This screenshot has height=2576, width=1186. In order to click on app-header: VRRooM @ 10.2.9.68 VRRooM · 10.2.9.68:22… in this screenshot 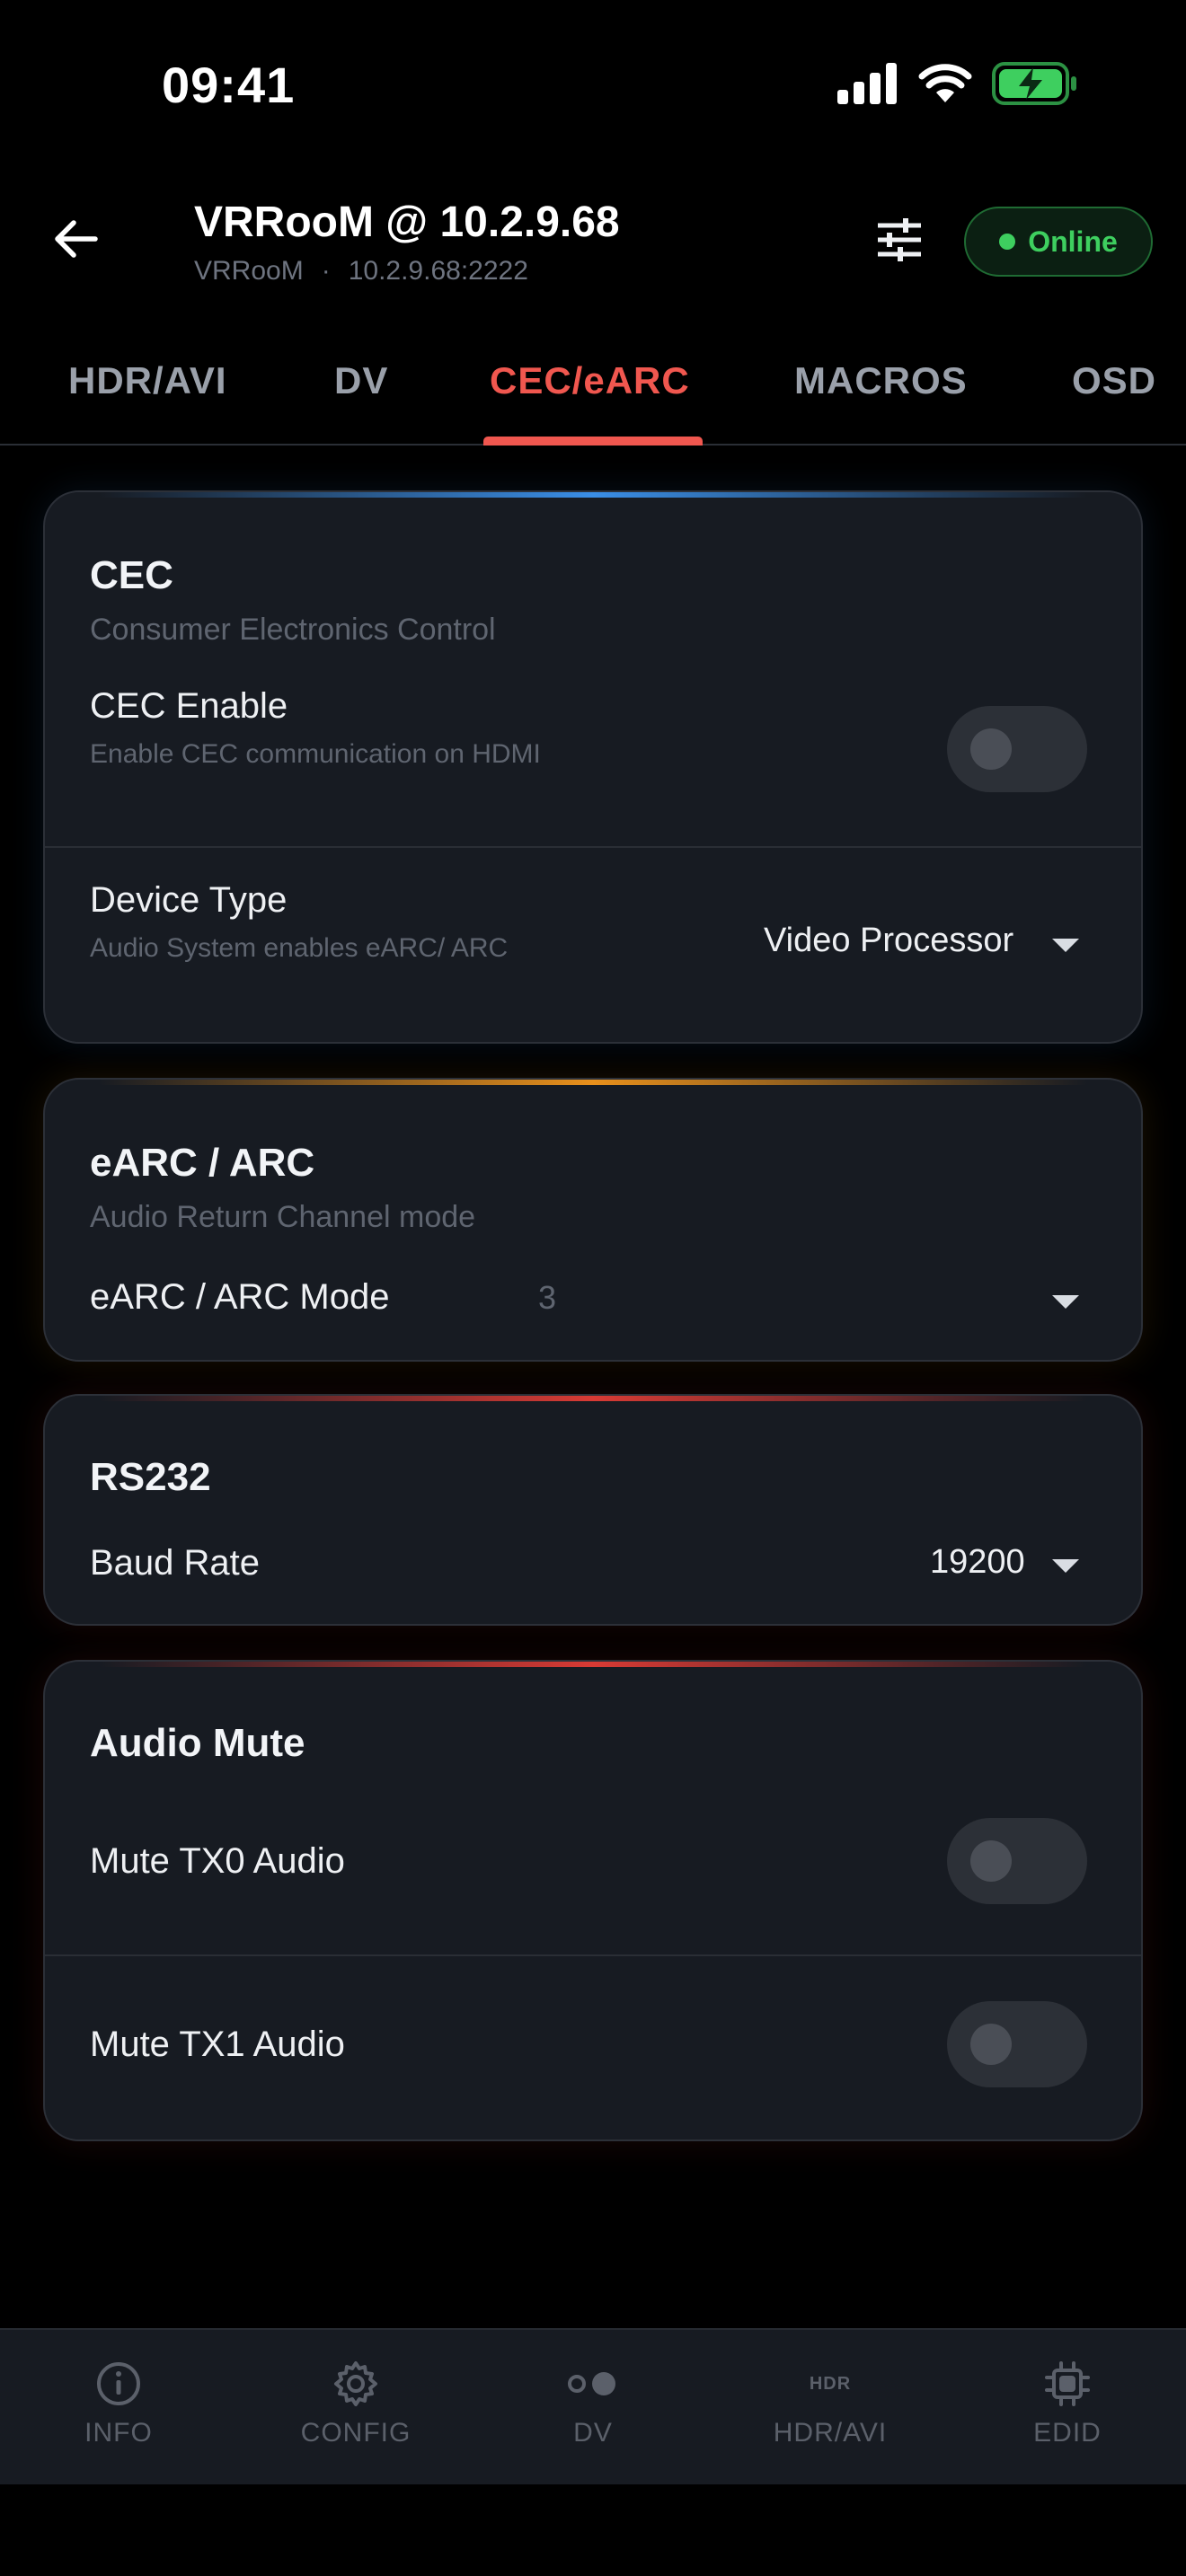, I will do `click(593, 242)`.